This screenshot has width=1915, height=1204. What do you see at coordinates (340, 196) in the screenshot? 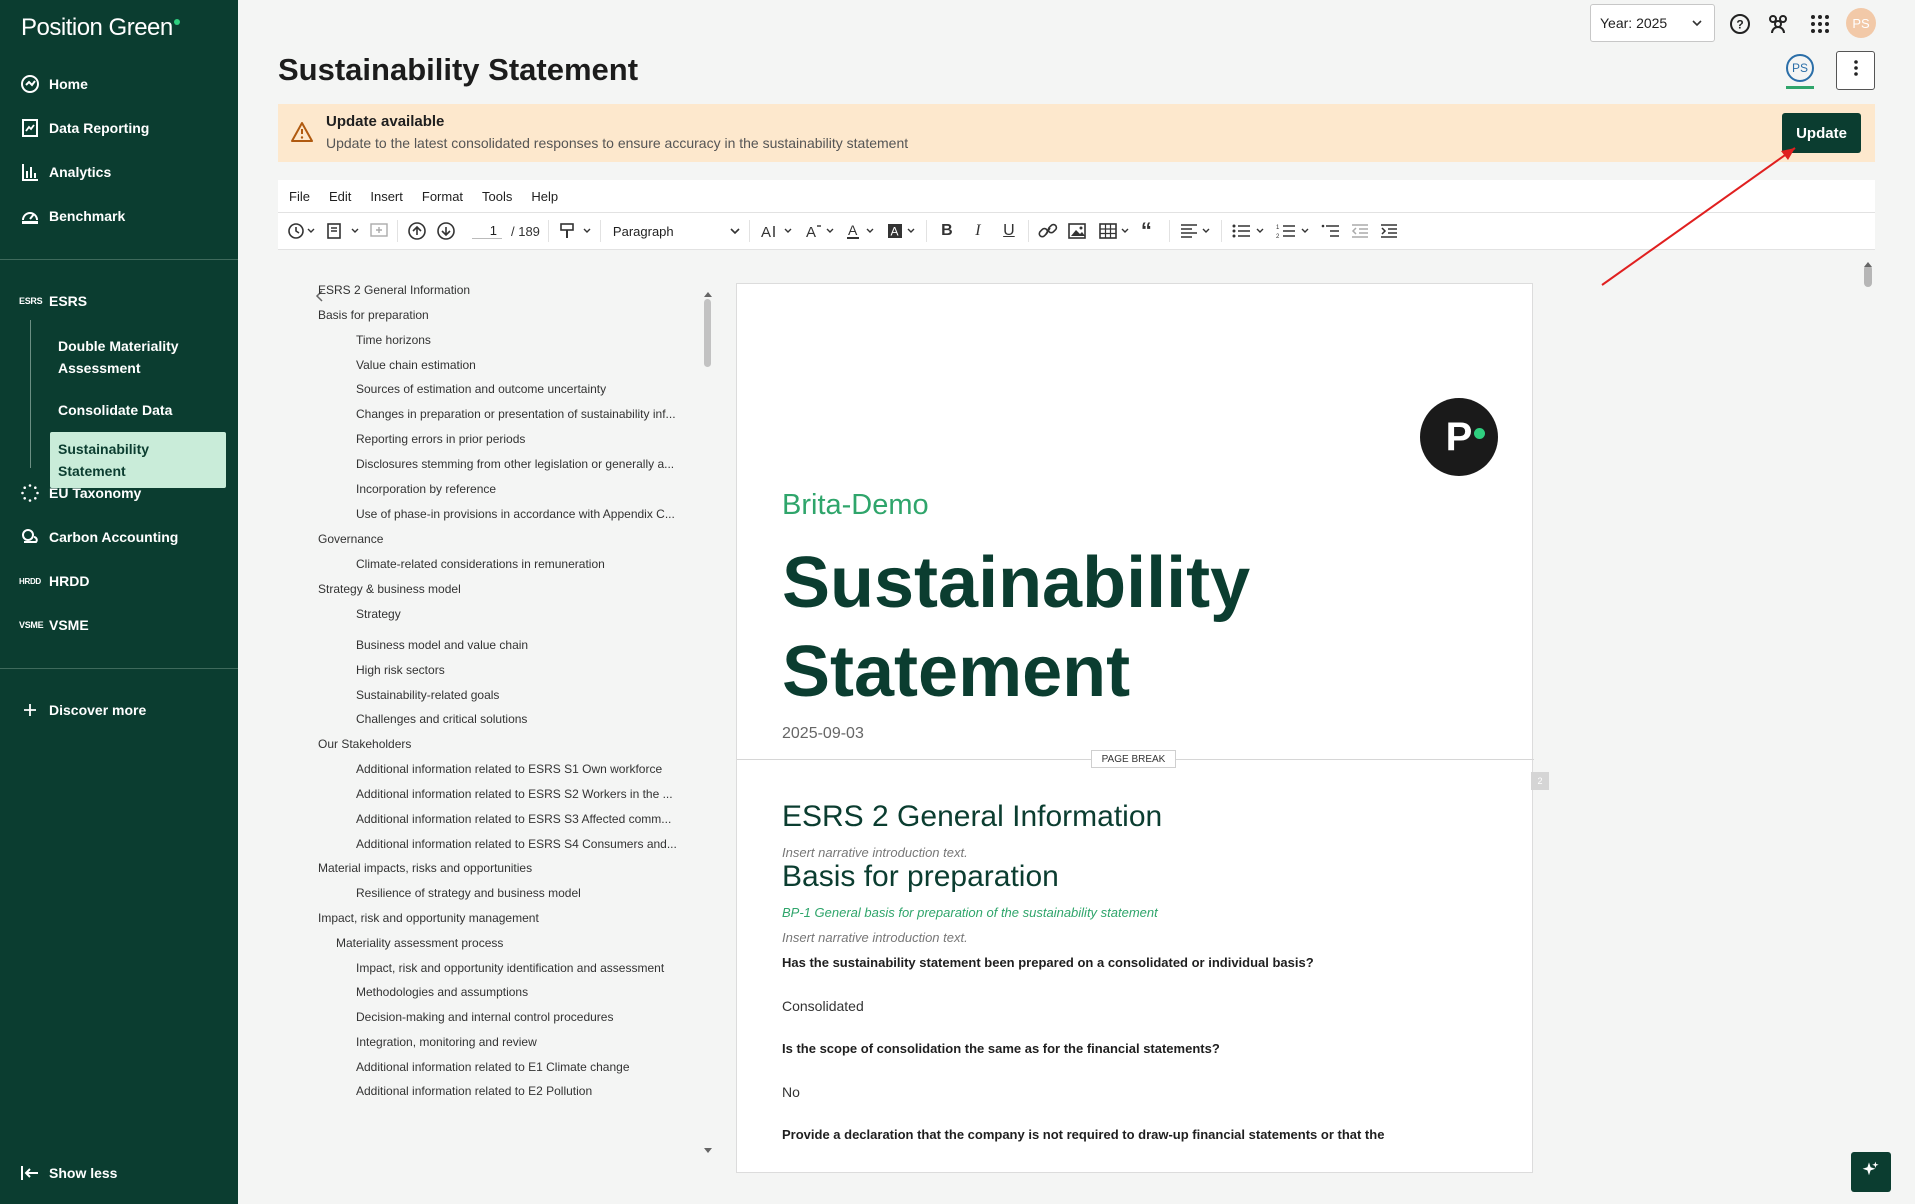
I see `menu-edit: Edit` at bounding box center [340, 196].